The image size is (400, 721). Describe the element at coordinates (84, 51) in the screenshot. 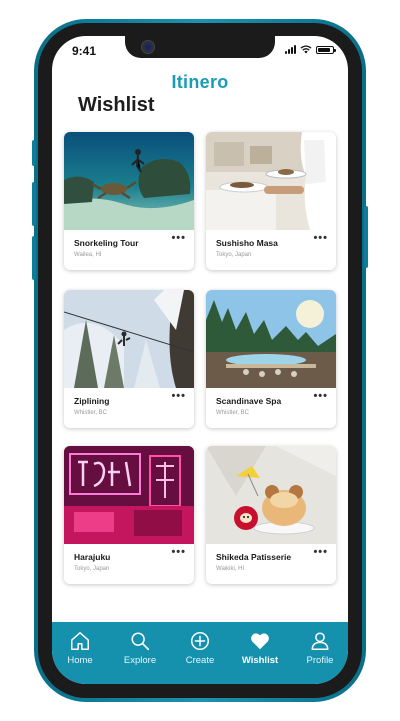

I see `status-time: 9:41` at that location.